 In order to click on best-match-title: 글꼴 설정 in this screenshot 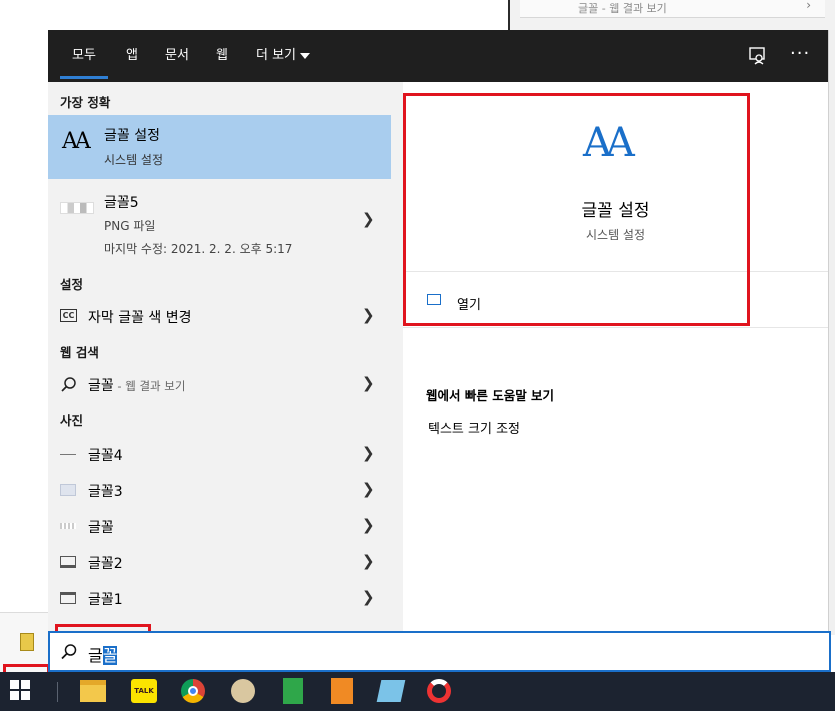, I will do `click(132, 136)`.